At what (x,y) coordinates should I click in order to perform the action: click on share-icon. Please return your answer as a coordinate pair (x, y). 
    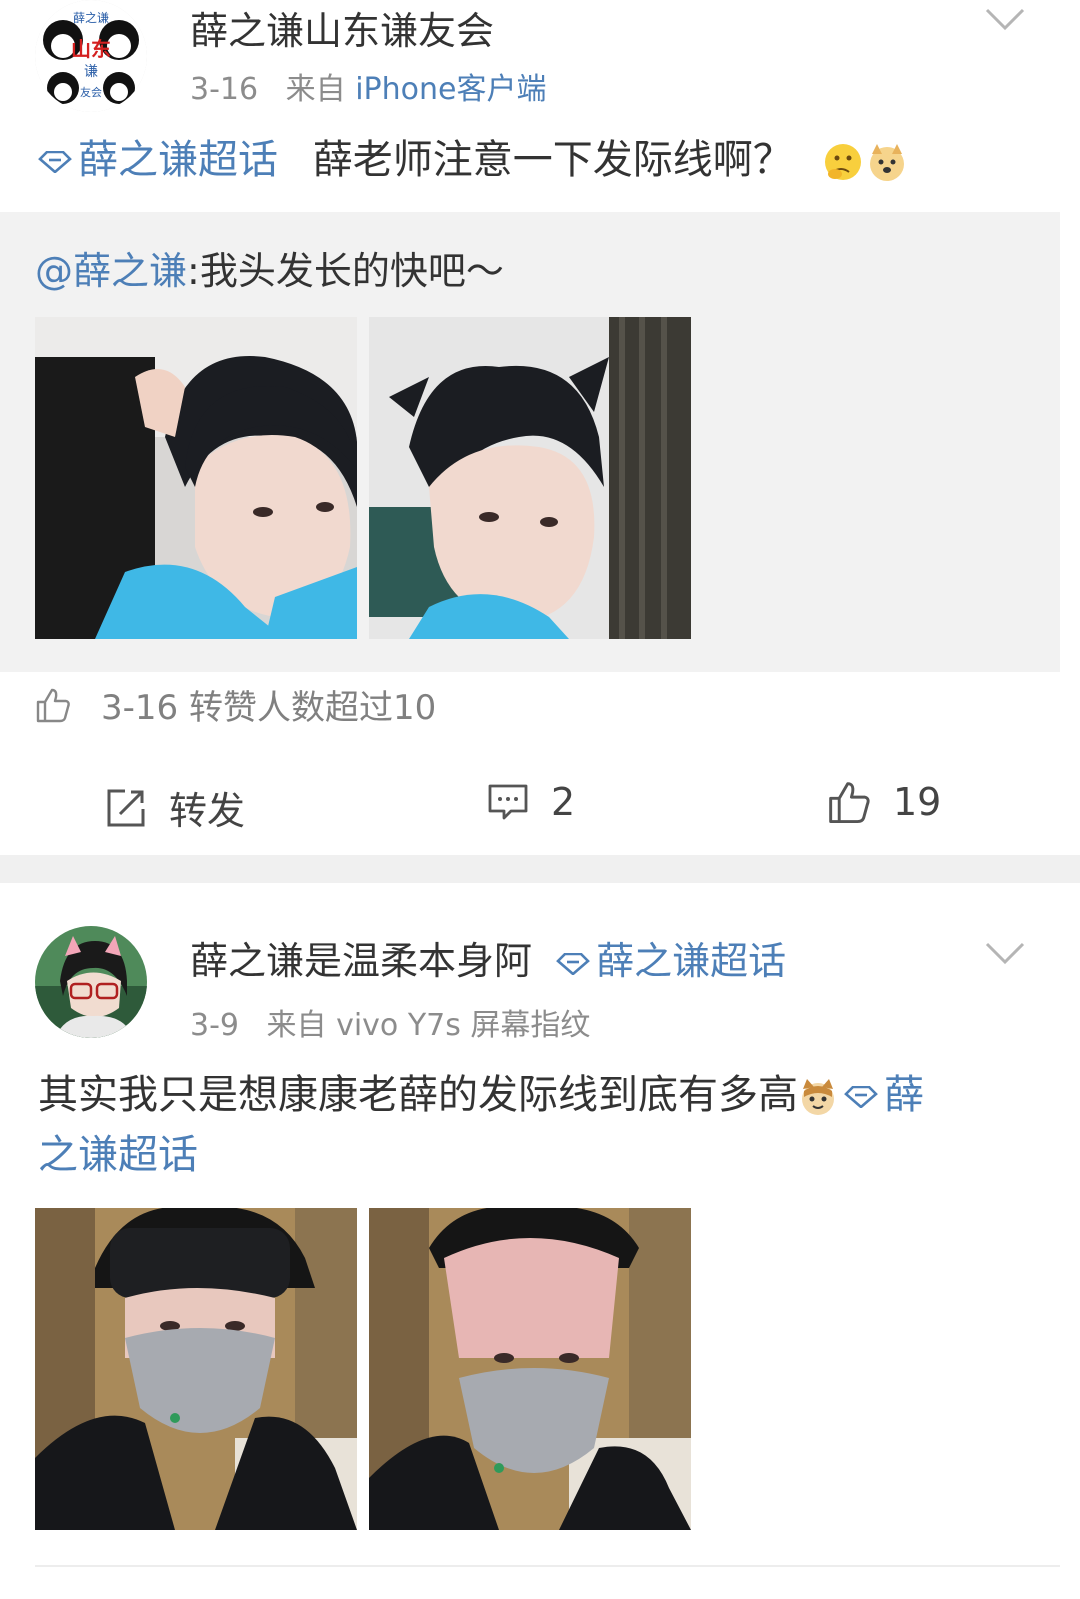
    Looking at the image, I should click on (126, 807).